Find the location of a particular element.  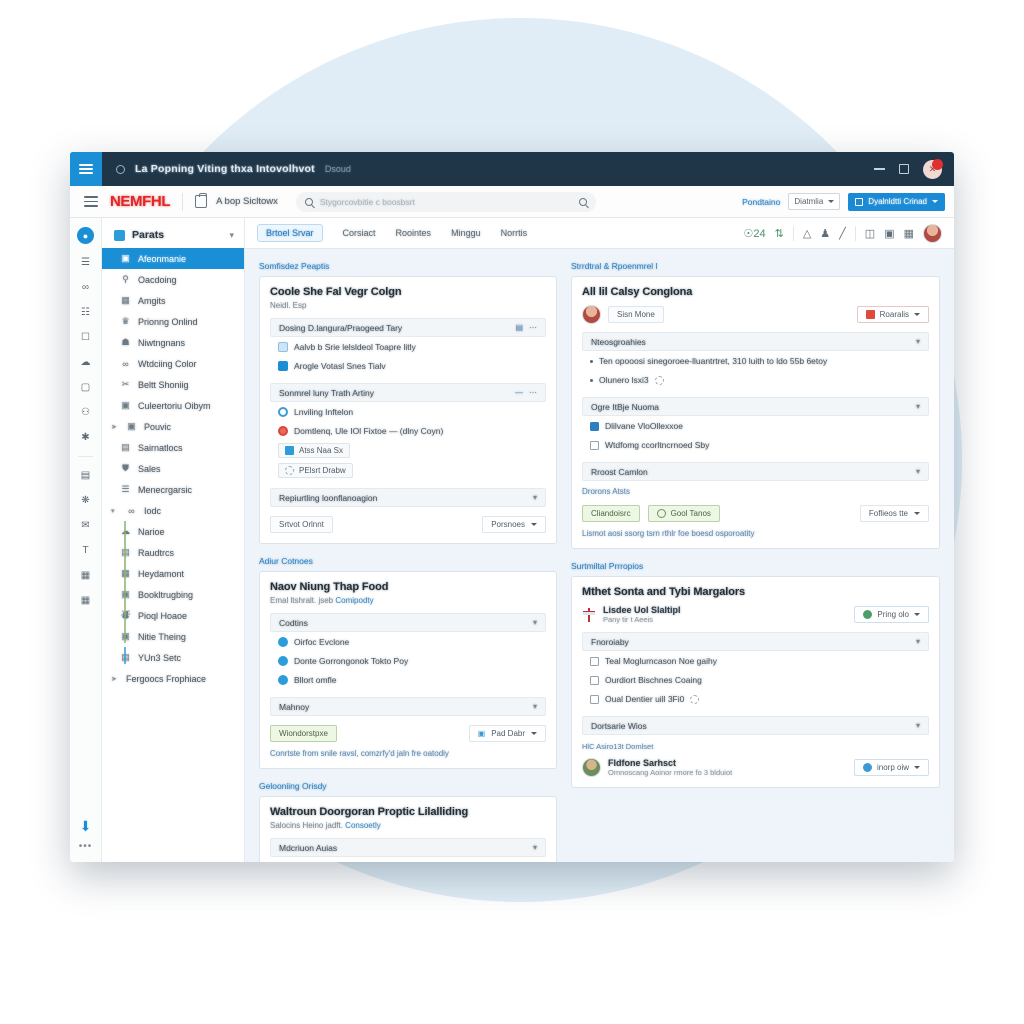

sidebar-item-sales: ⛊ Sales is located at coordinates (173, 468).